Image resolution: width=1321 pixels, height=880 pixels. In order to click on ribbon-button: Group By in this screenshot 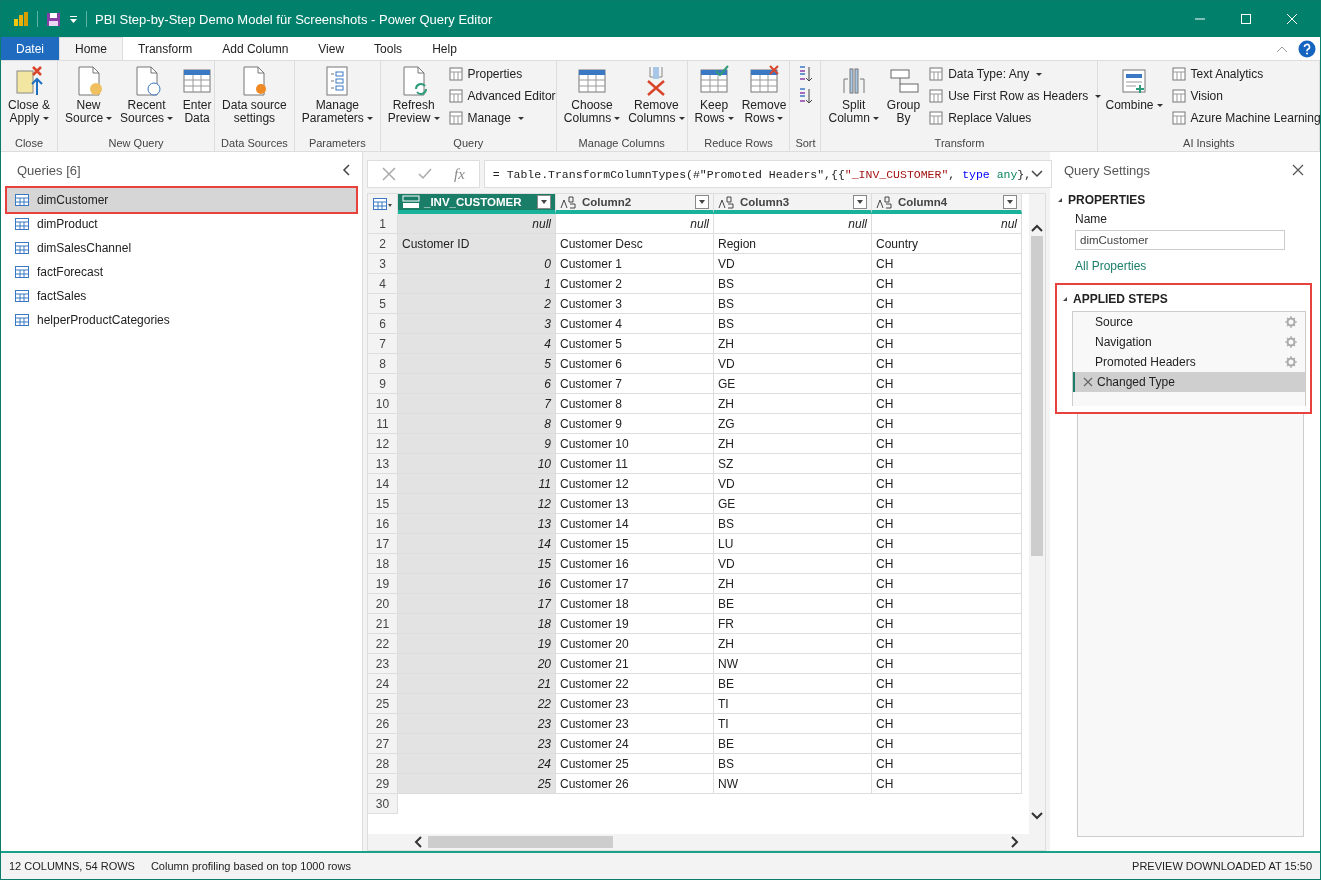, I will do `click(903, 99)`.